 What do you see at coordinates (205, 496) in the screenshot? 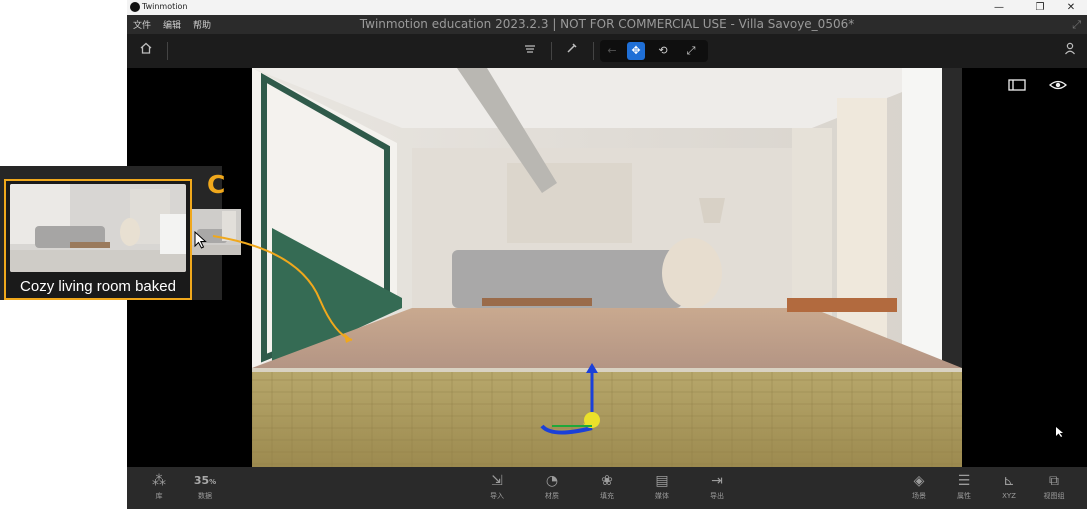
I see `fps-label: 数据` at bounding box center [205, 496].